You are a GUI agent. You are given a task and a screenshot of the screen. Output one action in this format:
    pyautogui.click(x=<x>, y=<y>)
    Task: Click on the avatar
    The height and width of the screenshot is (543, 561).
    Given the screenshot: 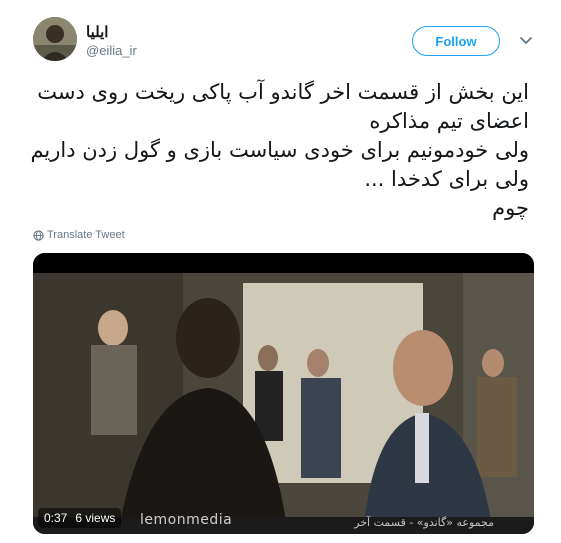 What is the action you would take?
    pyautogui.click(x=55, y=39)
    